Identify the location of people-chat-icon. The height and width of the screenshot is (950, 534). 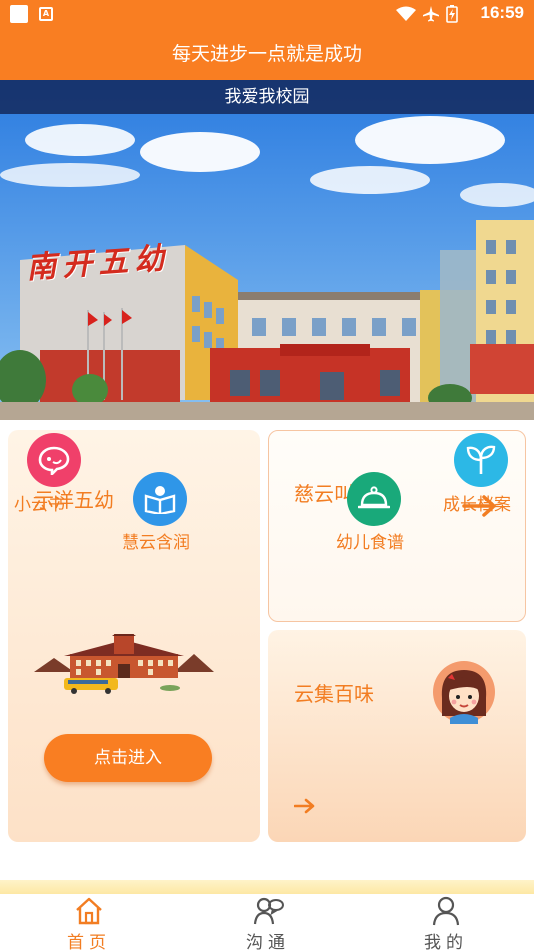
(268, 911).